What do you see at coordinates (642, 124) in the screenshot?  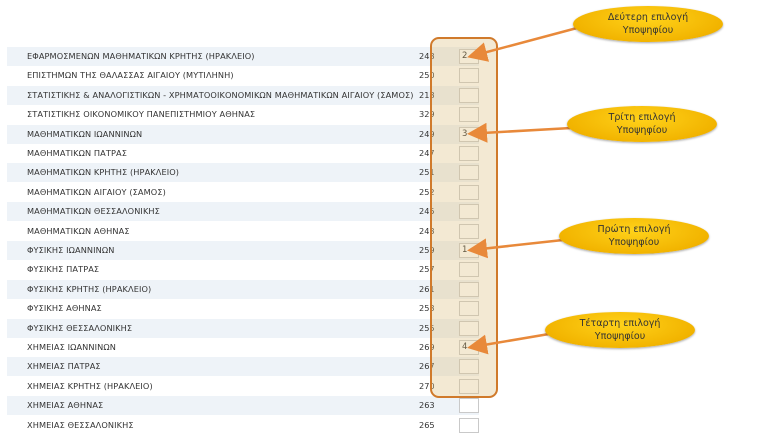 I see `callout-bubble: Τρίτη επιλογή Υποψηφίου` at bounding box center [642, 124].